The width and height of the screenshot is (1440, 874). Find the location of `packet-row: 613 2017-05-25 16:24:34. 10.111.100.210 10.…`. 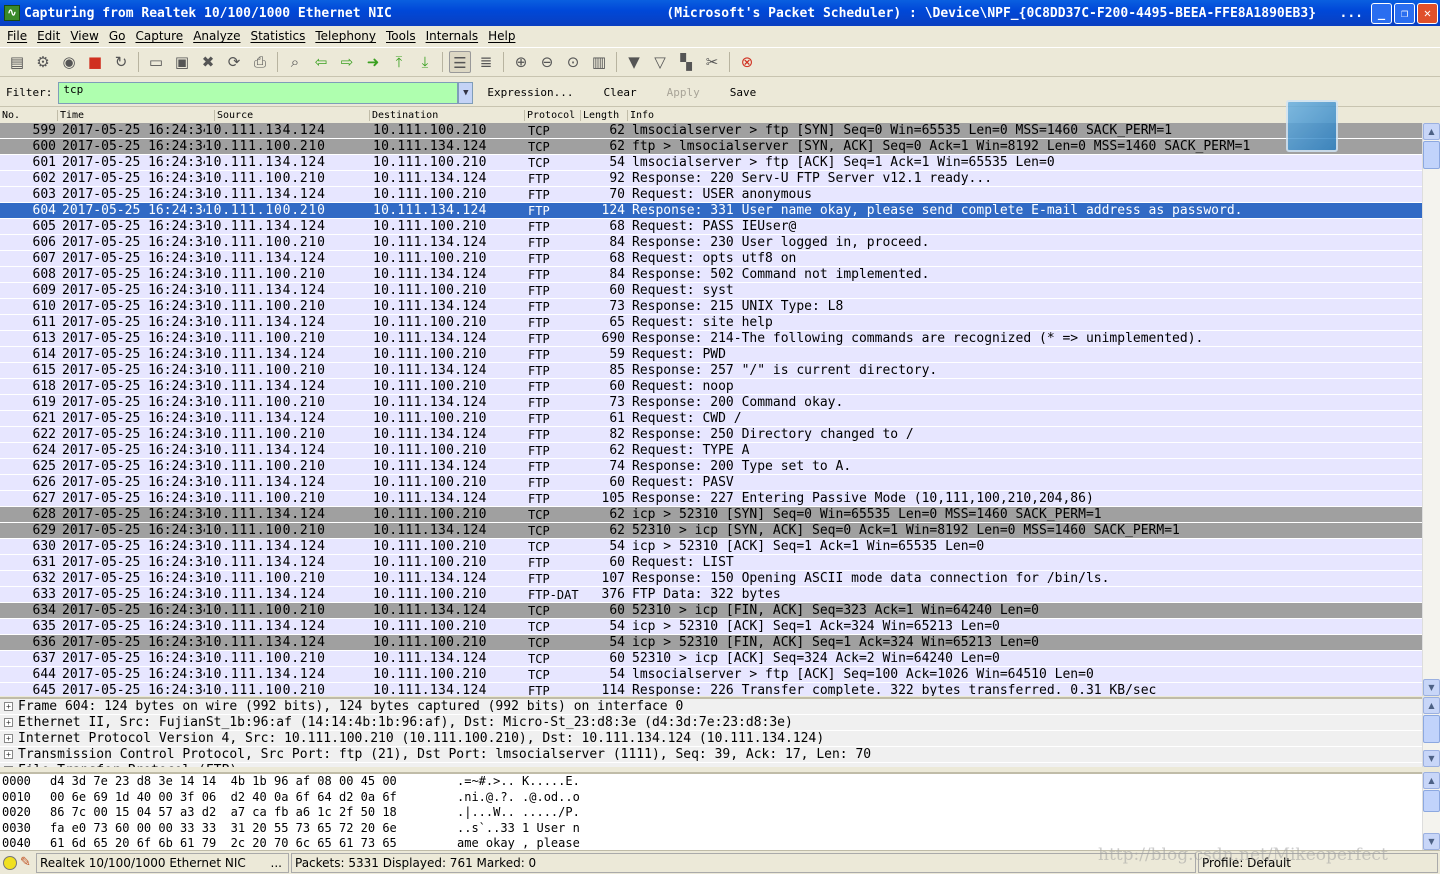

packet-row: 613 2017-05-25 16:24:34. 10.111.100.210 10.… is located at coordinates (711, 339).